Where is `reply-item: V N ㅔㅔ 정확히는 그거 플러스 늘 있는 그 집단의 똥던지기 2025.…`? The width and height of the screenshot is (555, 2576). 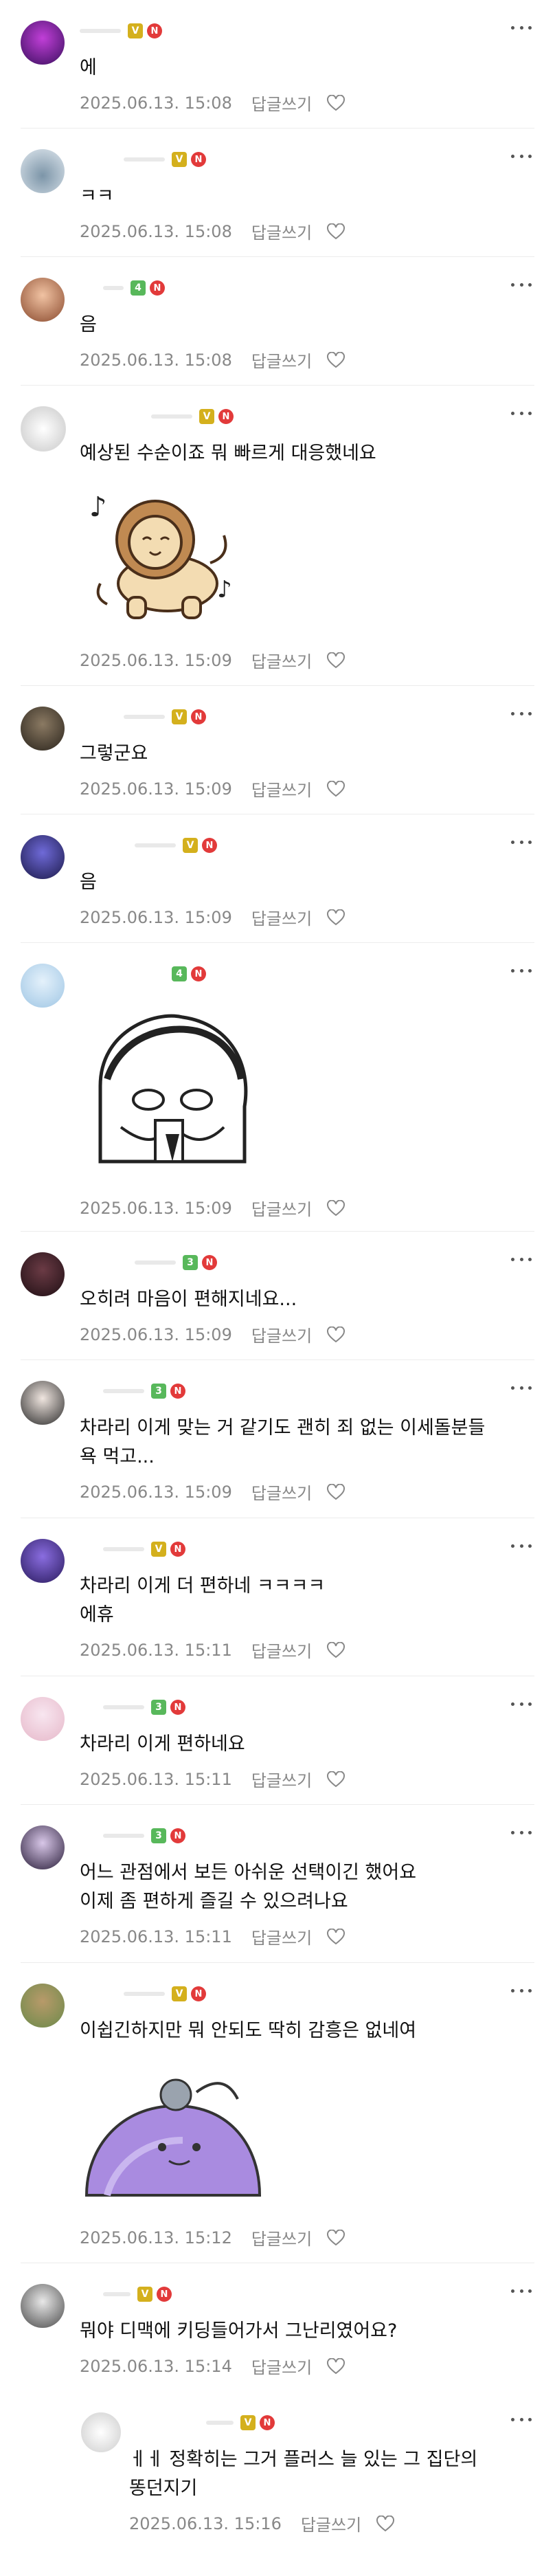
reply-item: V N ㅔㅔ 정확히는 그거 플러스 늘 있는 그 집단의 똥던지기 2025.… is located at coordinates (277, 2484).